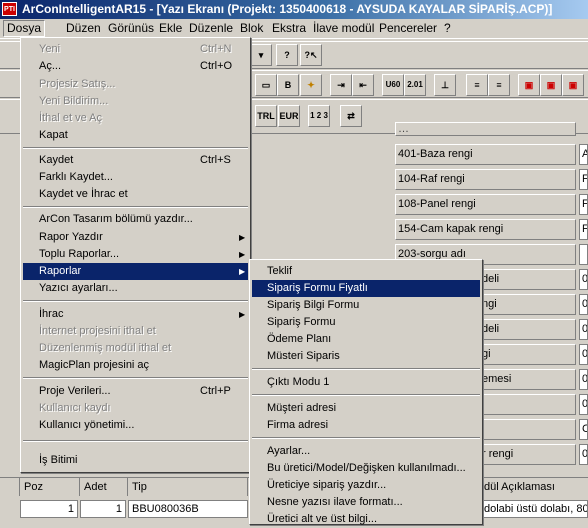  Describe the element at coordinates (393, 85) in the screenshot. I see `u60-button: U60` at that location.